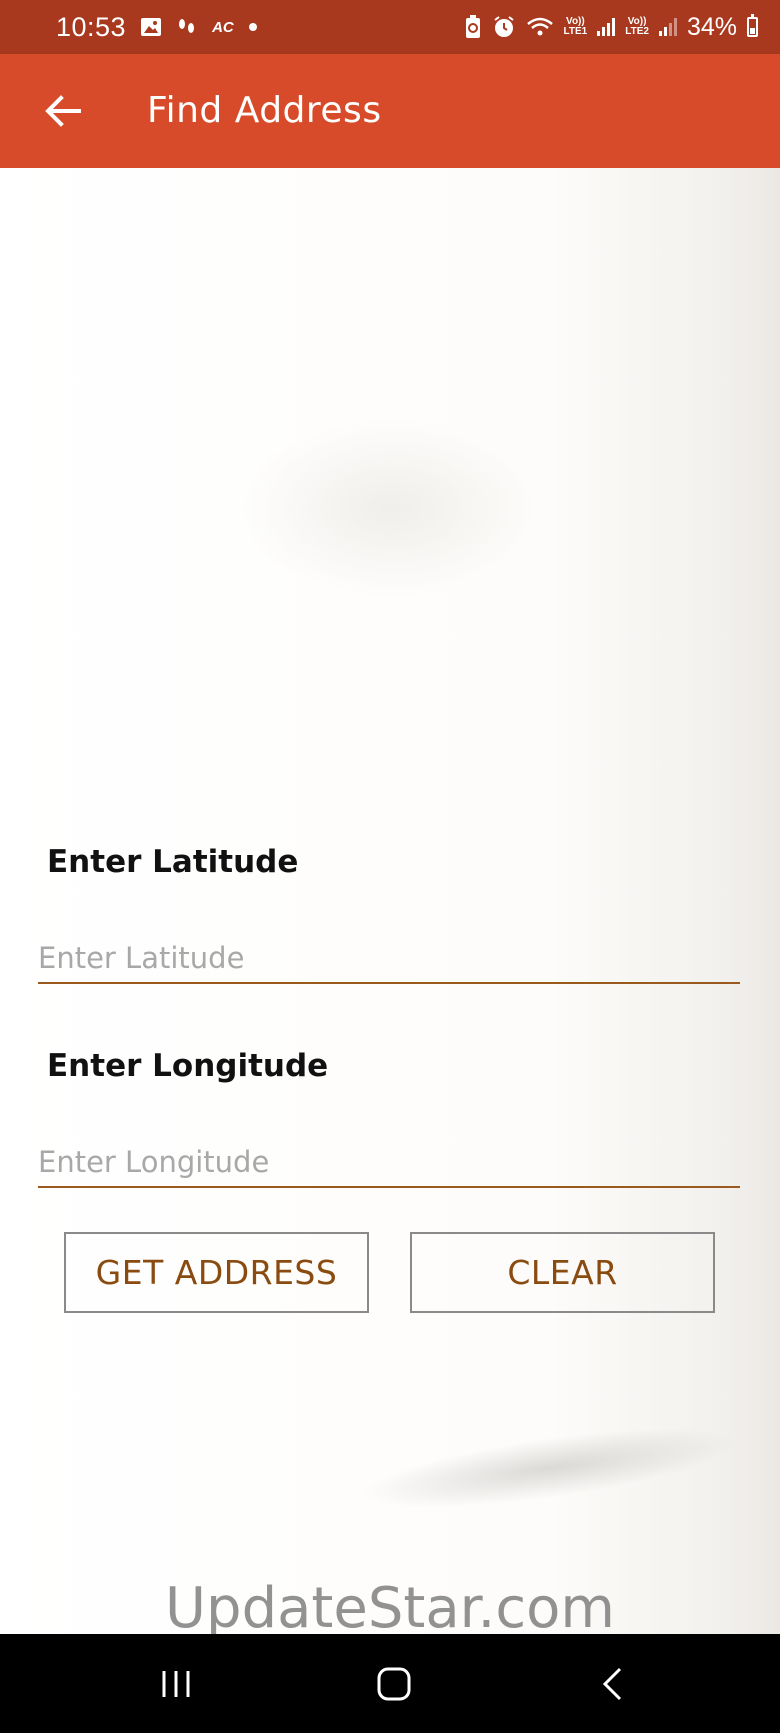  What do you see at coordinates (390, 111) in the screenshot?
I see `app-bar: Find Address` at bounding box center [390, 111].